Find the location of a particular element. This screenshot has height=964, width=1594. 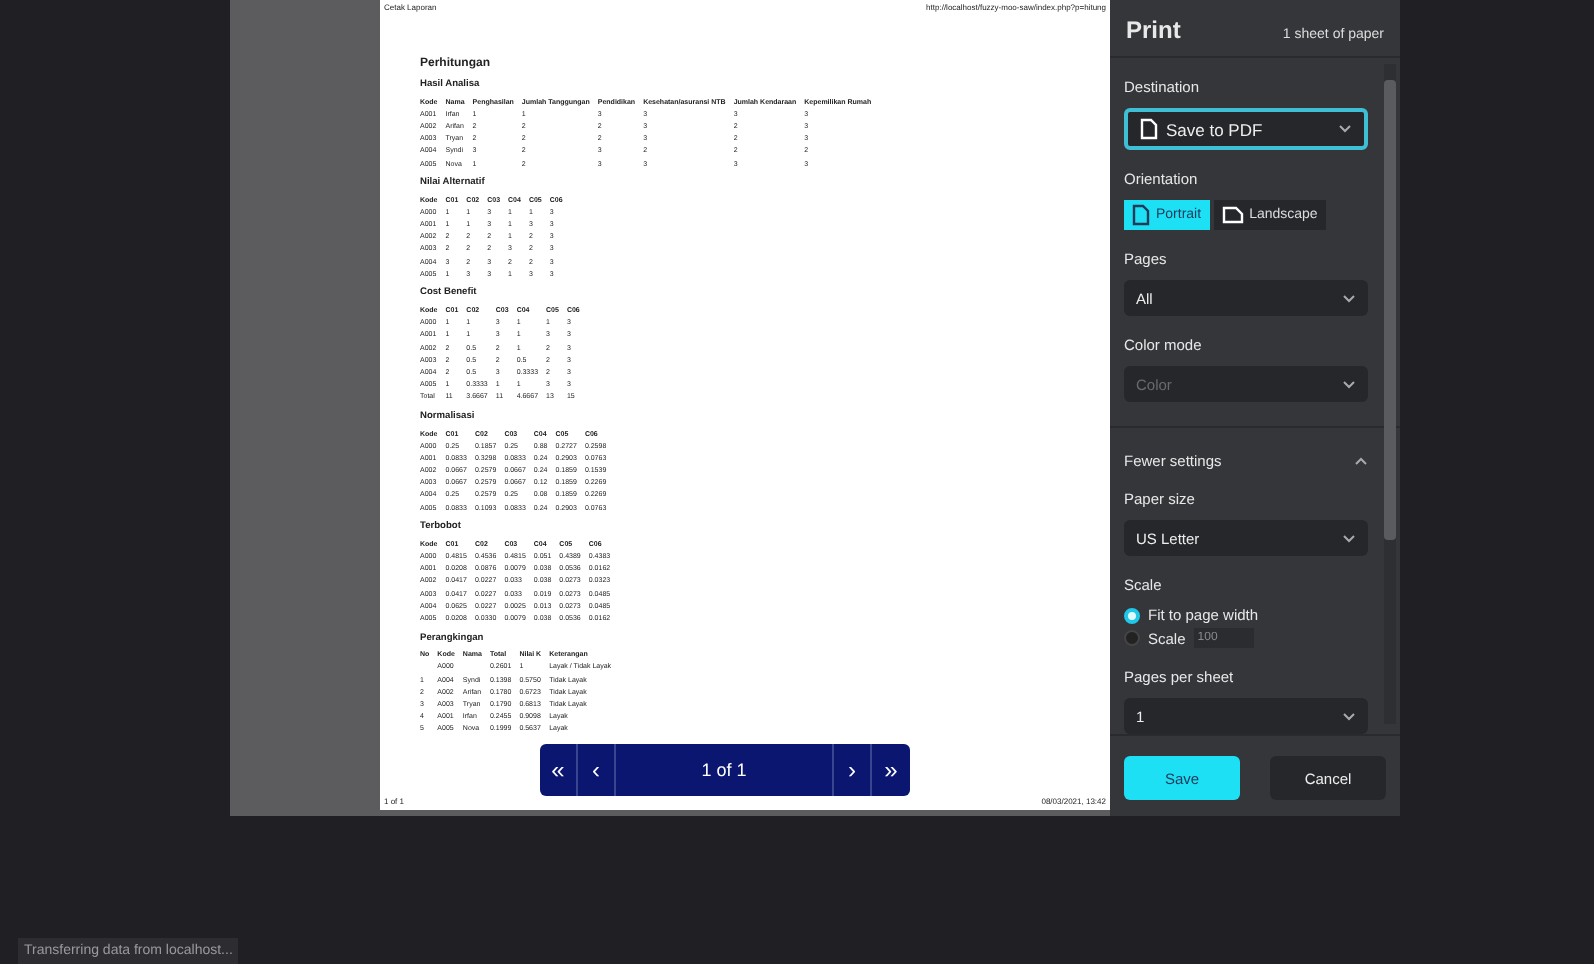

page-indicator: 1 of 1 is located at coordinates (725, 770).